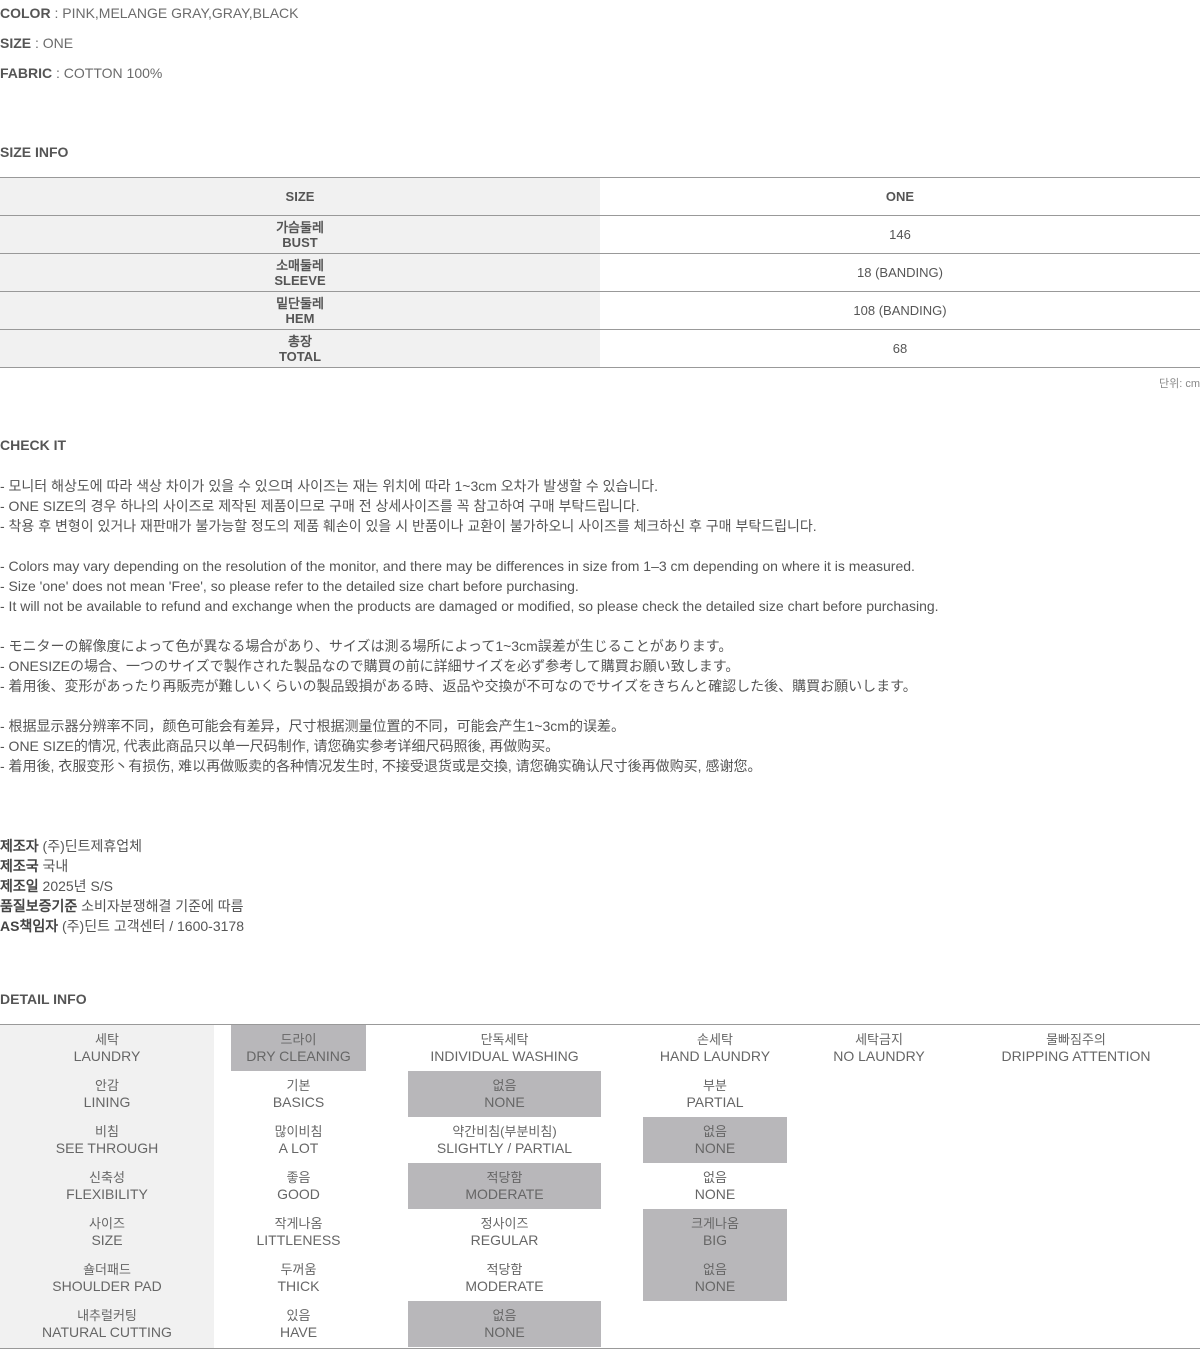 This screenshot has width=1200, height=1349. I want to click on detail-option: 좋음 GOOD, so click(298, 1186).